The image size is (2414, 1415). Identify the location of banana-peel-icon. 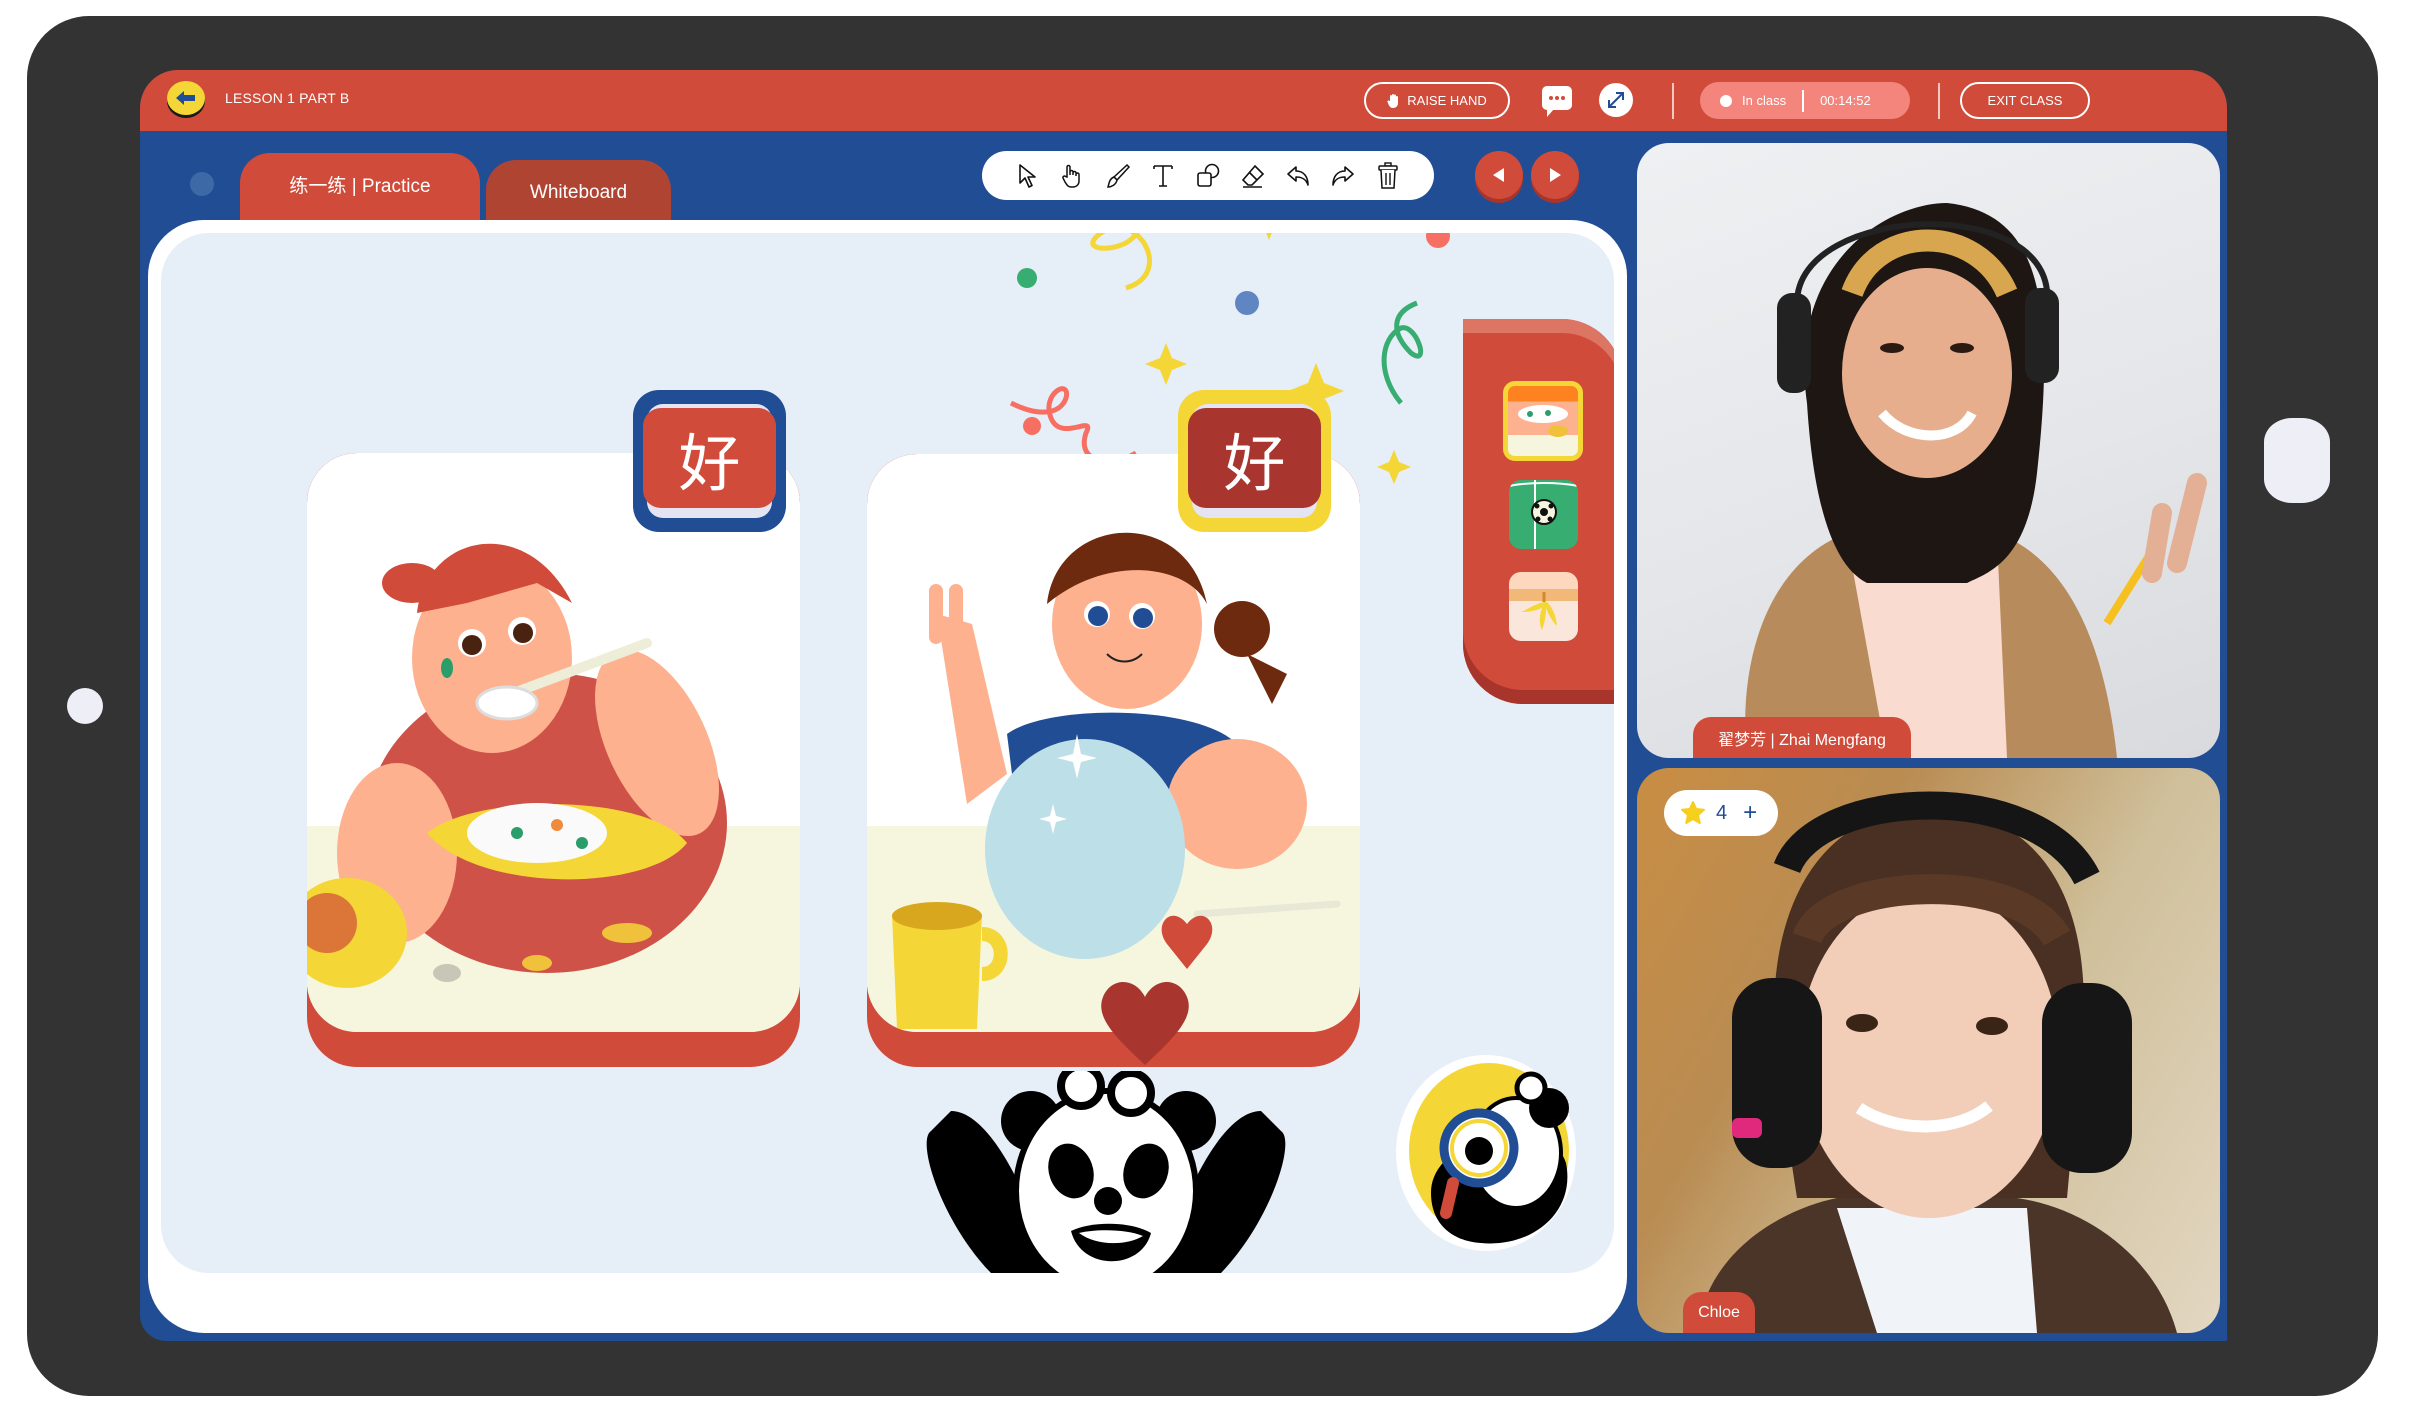
(1539, 611).